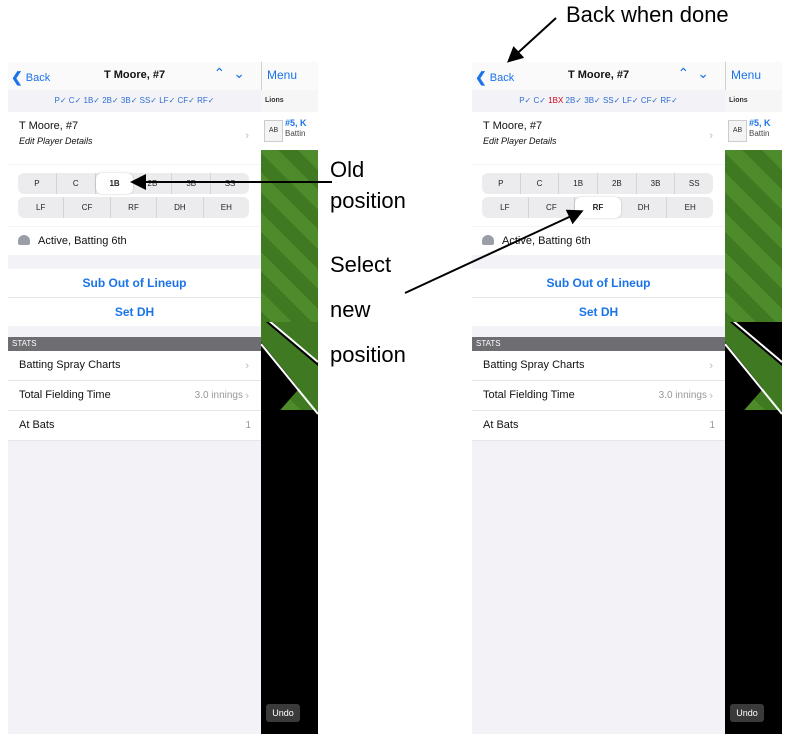 This screenshot has width=792, height=734. What do you see at coordinates (37, 425) in the screenshot?
I see `stat-label: At Bats` at bounding box center [37, 425].